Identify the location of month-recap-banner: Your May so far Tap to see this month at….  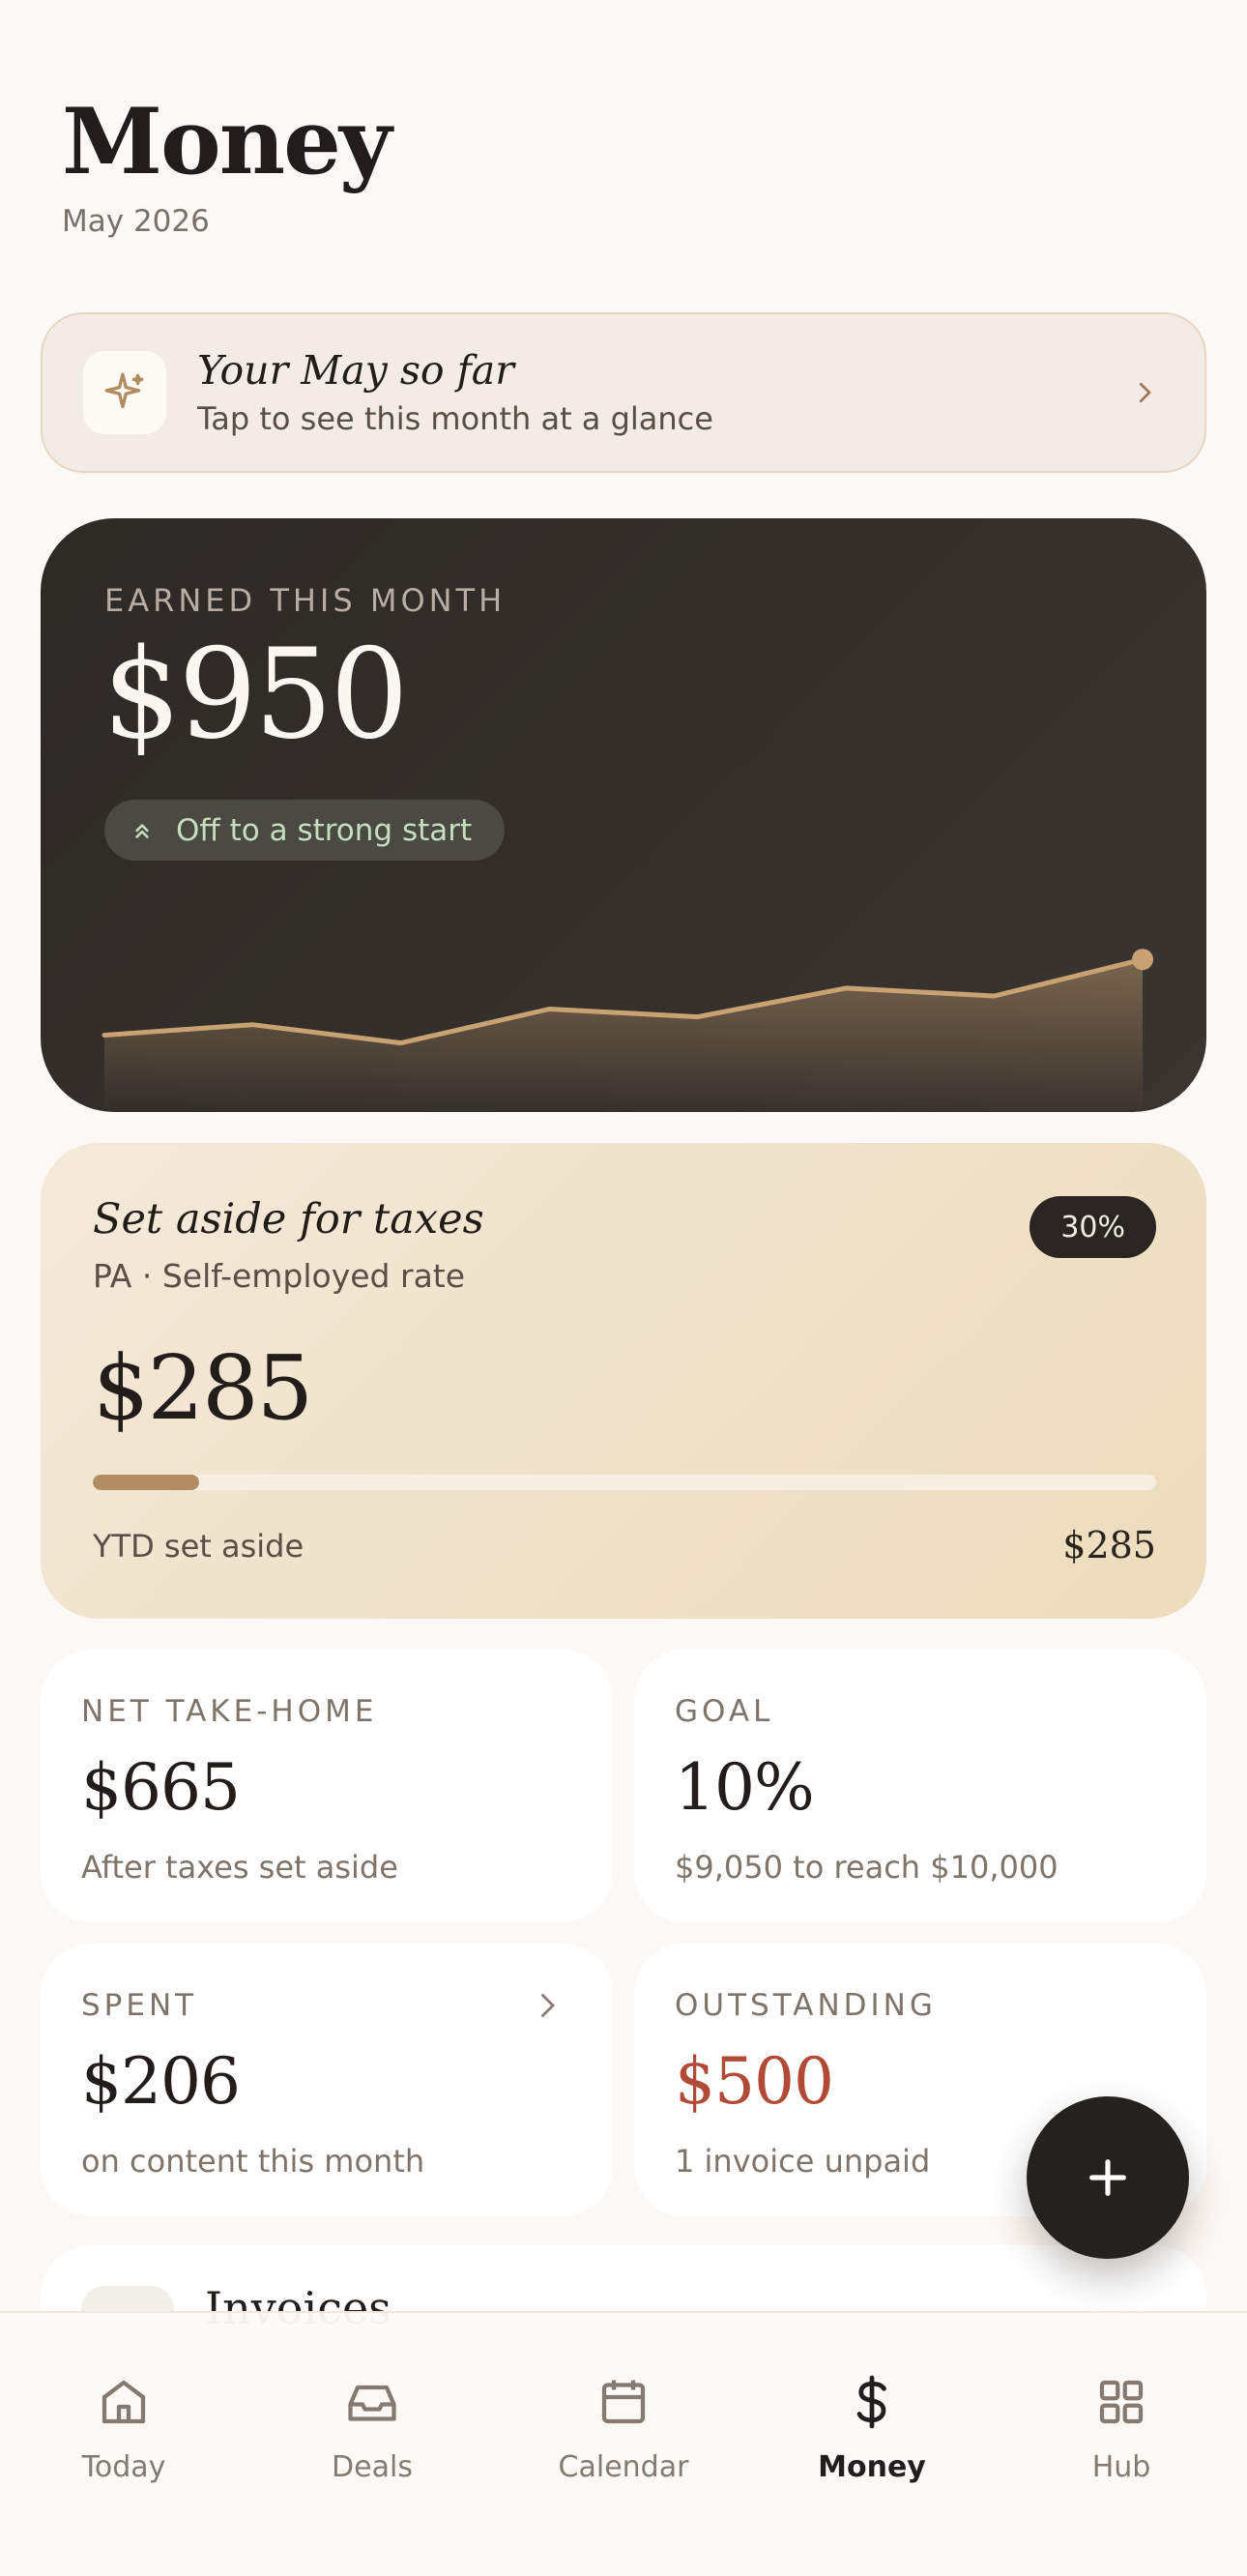
(623, 392).